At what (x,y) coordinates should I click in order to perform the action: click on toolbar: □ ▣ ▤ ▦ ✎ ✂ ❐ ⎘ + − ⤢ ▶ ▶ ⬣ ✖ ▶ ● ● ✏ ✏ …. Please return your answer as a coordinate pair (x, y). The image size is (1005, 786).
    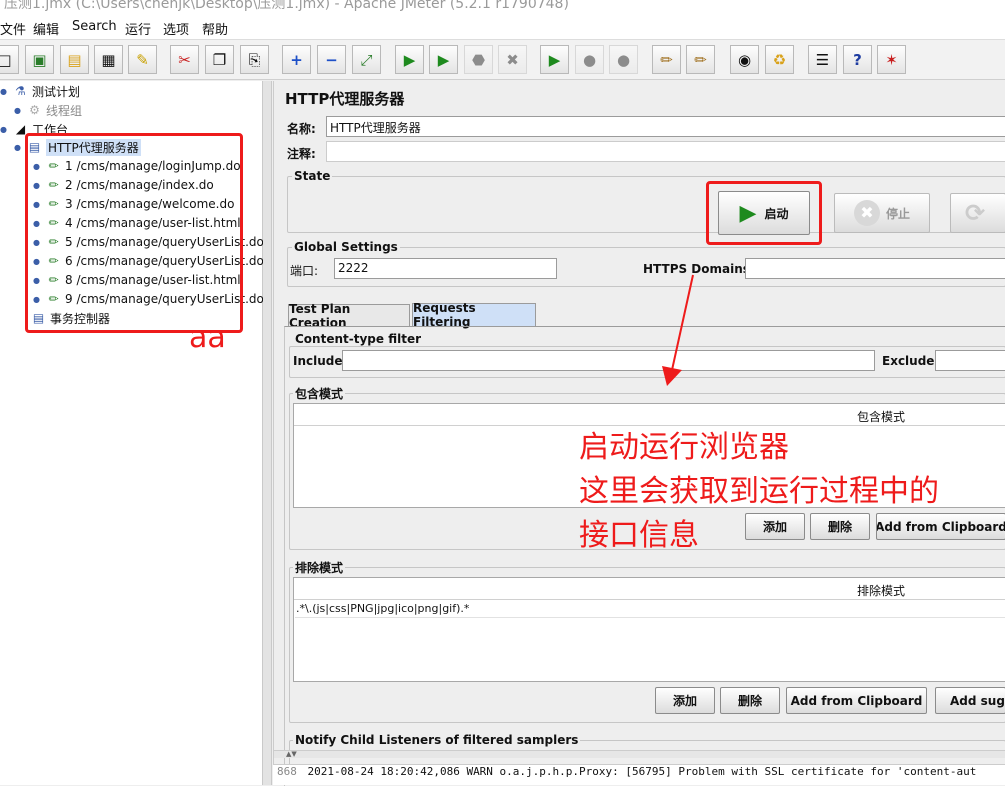
    Looking at the image, I should click on (502, 60).